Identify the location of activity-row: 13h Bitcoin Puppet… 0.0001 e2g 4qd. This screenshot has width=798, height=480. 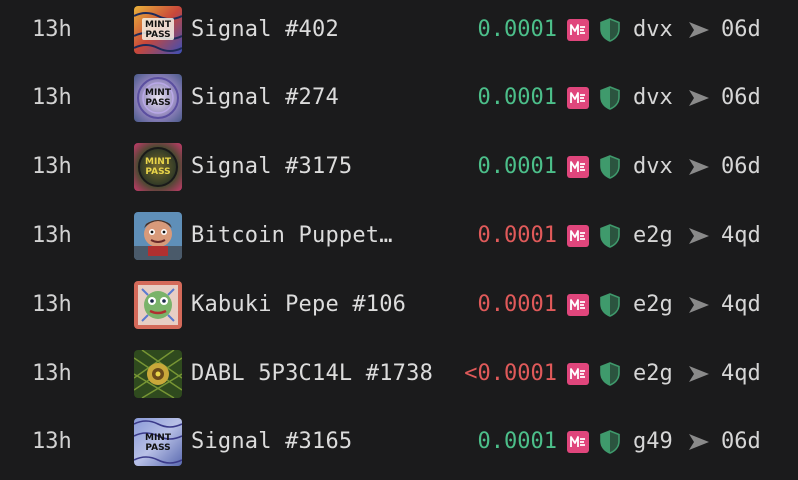
(399, 235).